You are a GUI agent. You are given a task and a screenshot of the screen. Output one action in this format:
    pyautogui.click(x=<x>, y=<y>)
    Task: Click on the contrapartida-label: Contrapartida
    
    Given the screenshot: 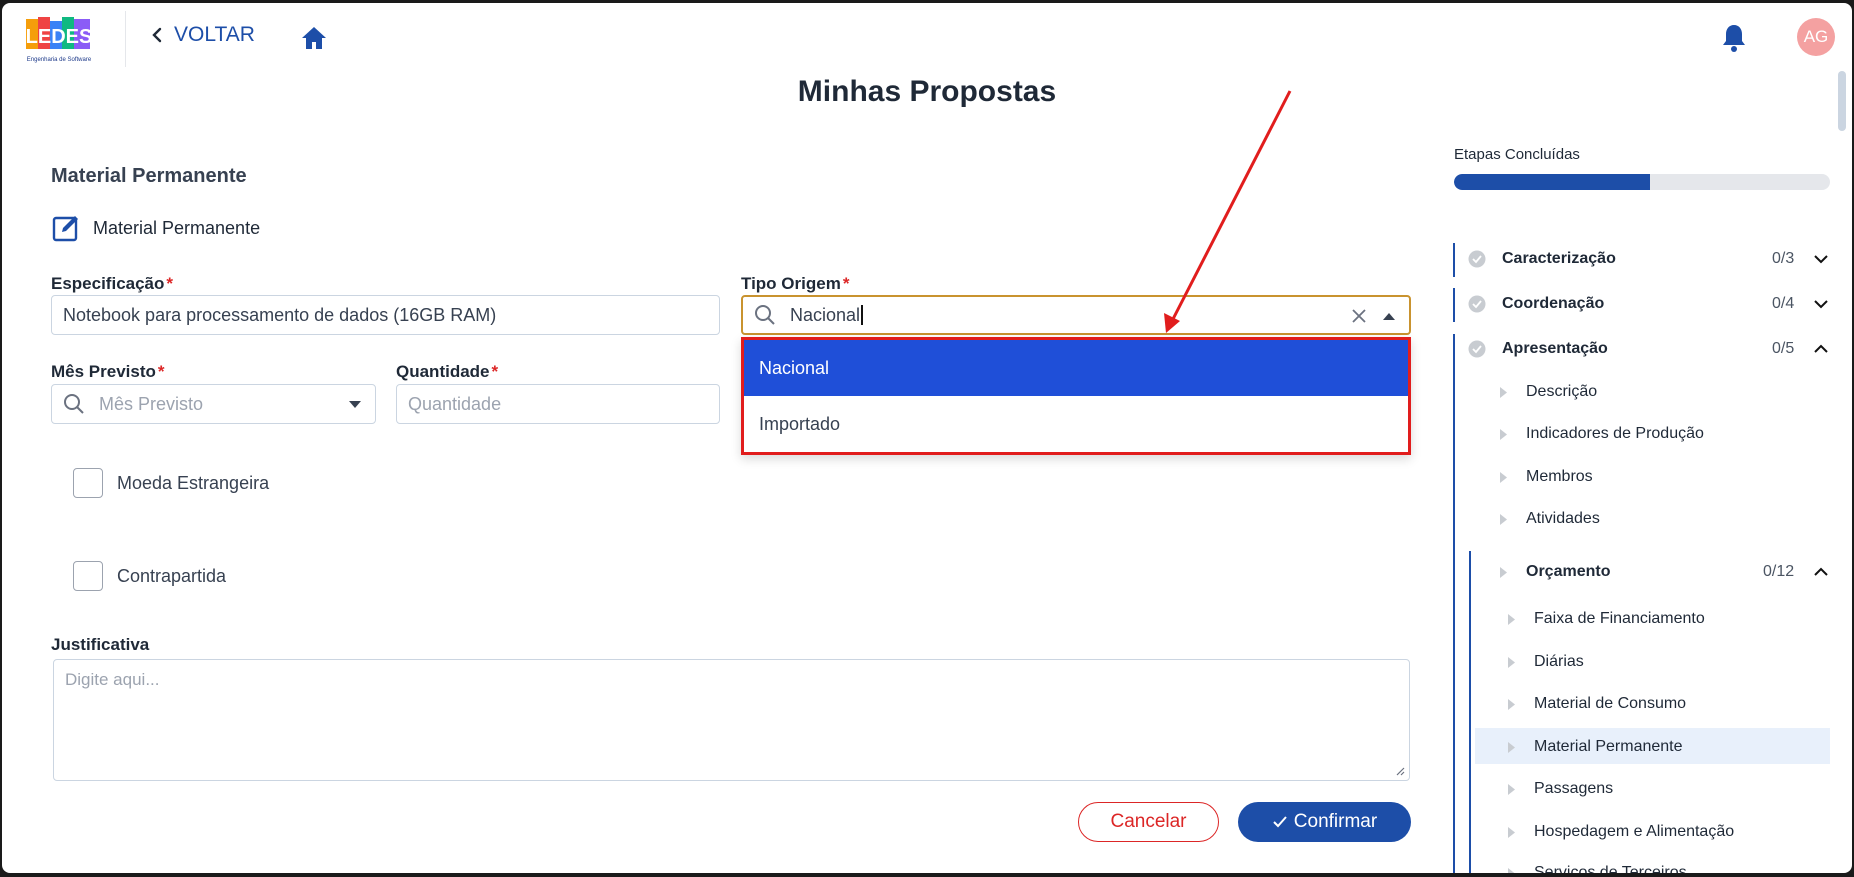 What is the action you would take?
    pyautogui.click(x=172, y=575)
    